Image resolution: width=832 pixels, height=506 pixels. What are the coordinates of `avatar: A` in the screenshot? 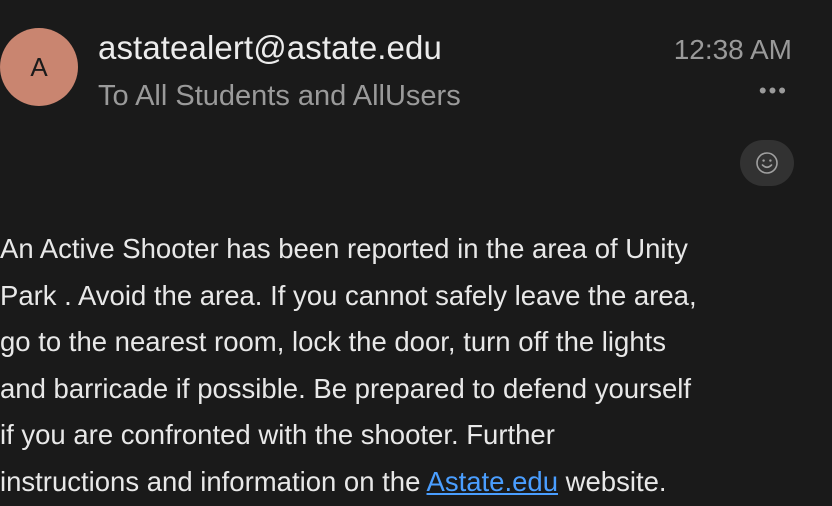 It's located at (39, 67).